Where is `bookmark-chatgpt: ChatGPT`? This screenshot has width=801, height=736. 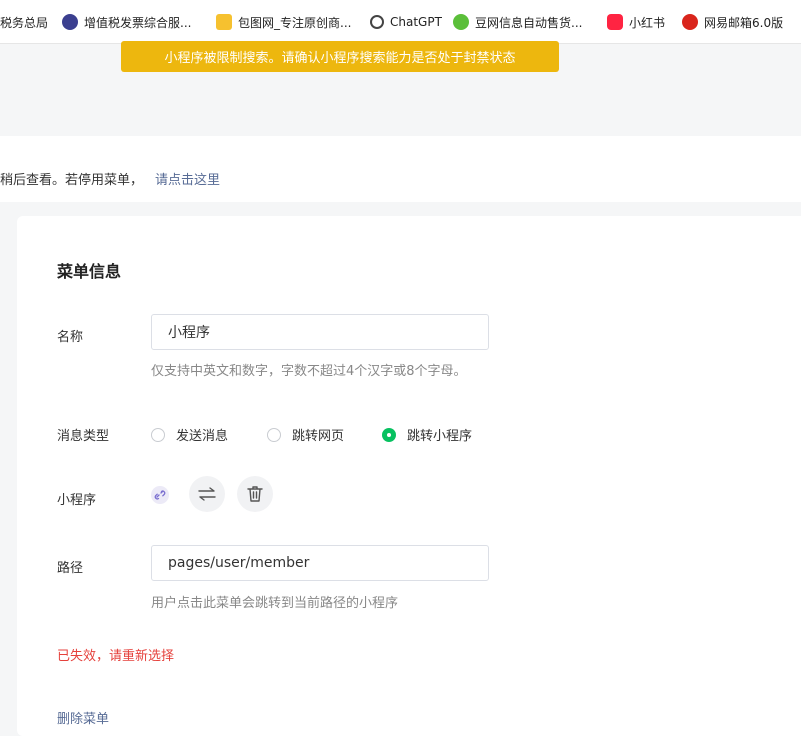 bookmark-chatgpt: ChatGPT is located at coordinates (406, 22).